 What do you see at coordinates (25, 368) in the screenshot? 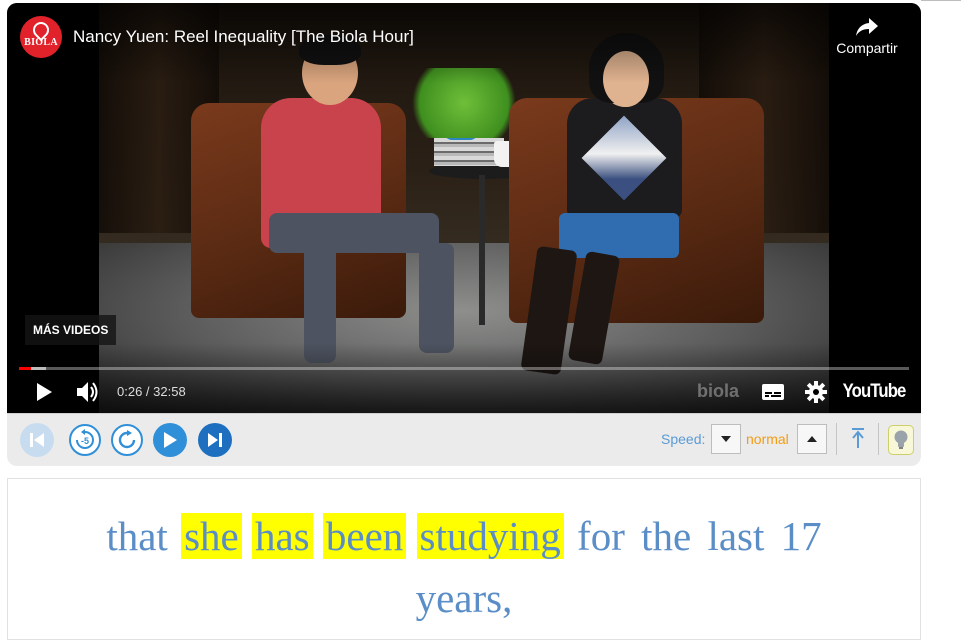
I see `progress-played` at bounding box center [25, 368].